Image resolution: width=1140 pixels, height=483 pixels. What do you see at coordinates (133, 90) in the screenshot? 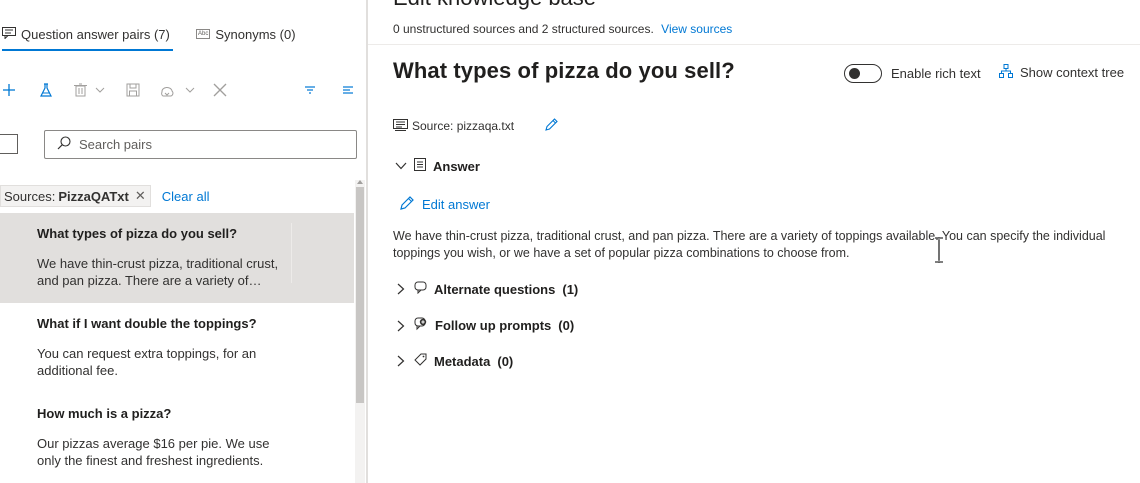
I see `save-icon` at bounding box center [133, 90].